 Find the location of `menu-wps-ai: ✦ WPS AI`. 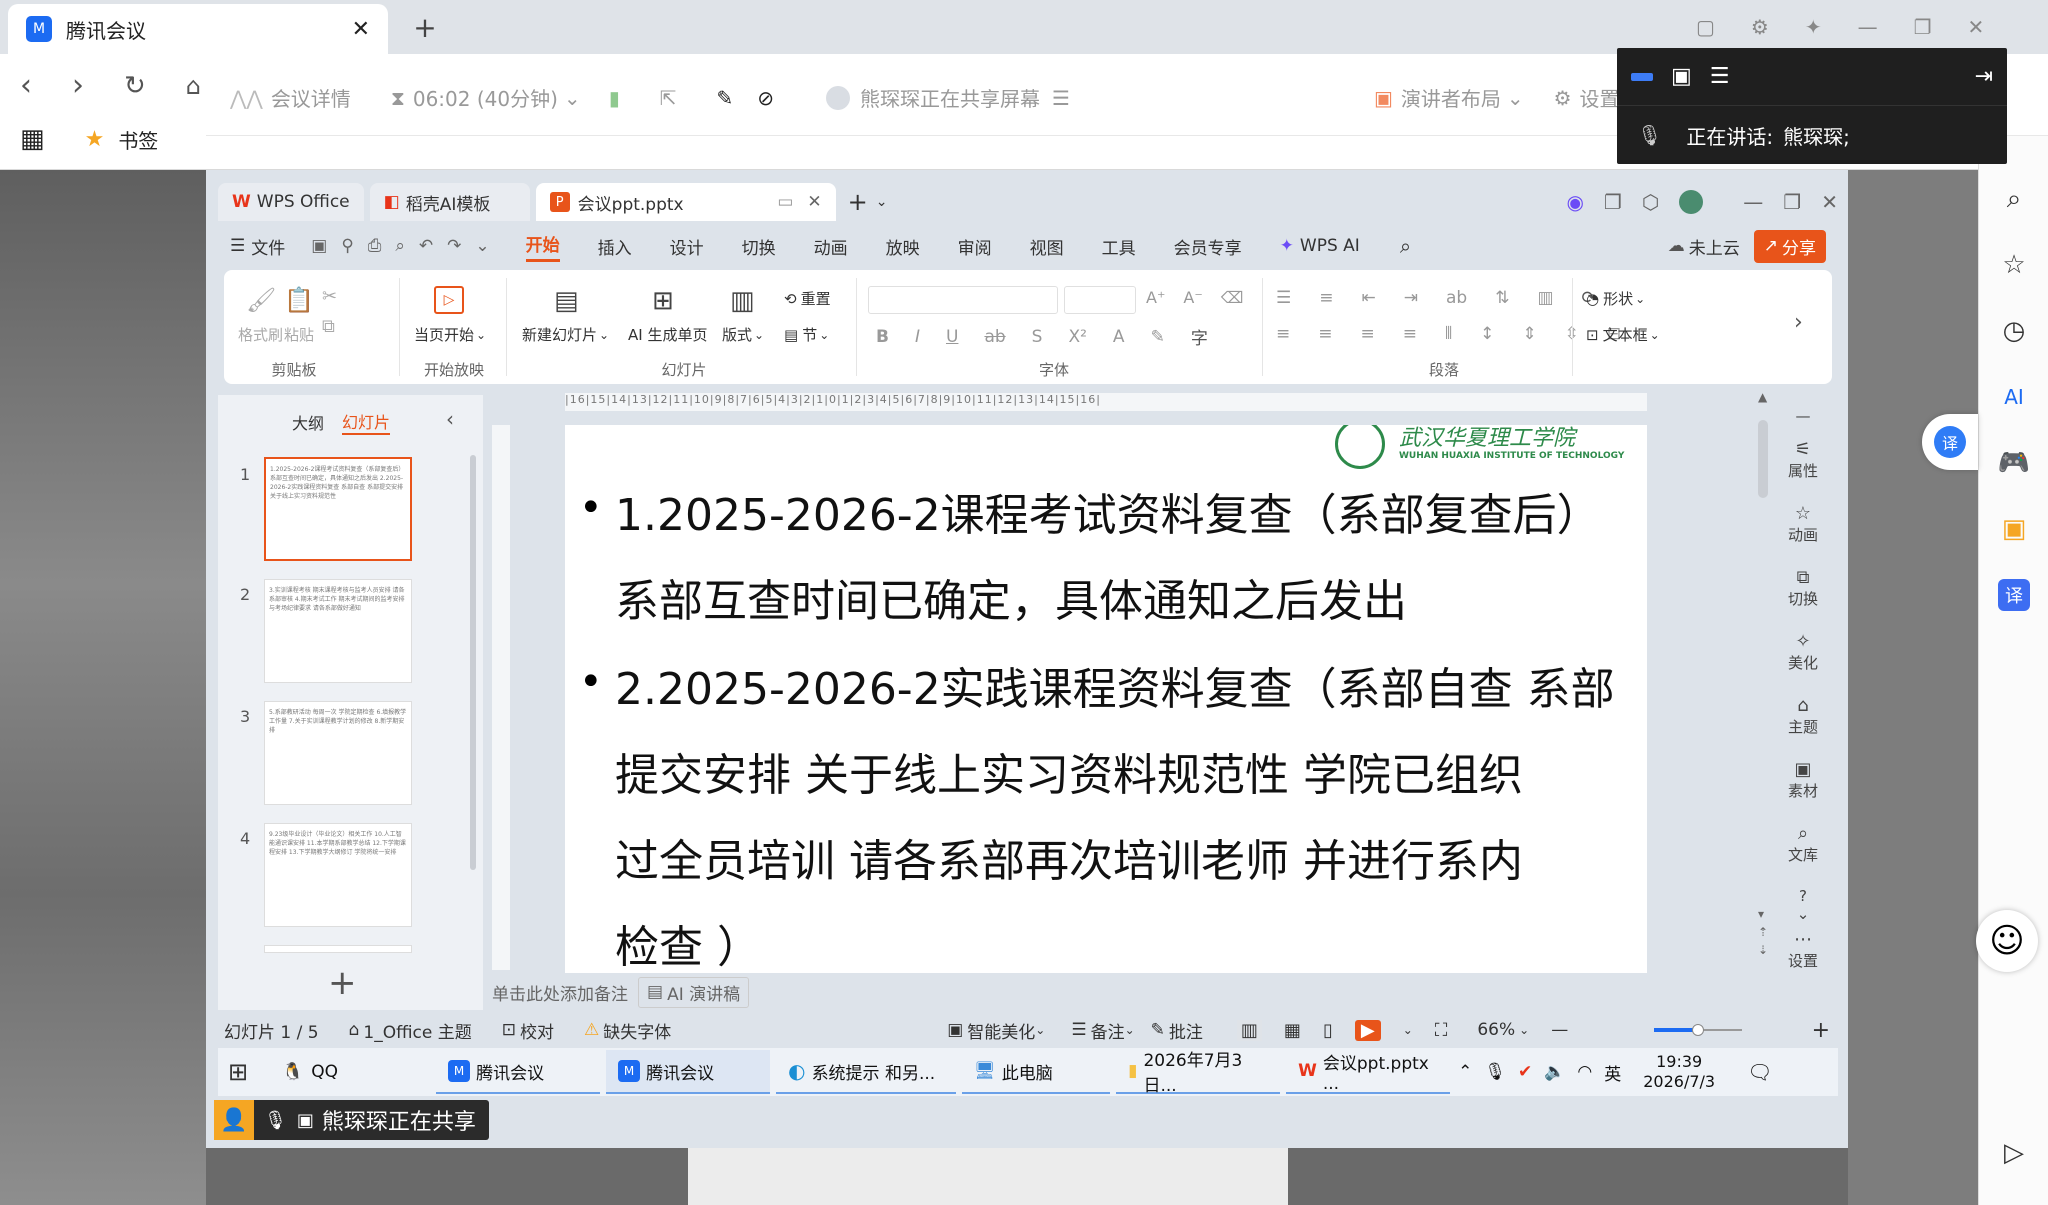

menu-wps-ai: ✦ WPS AI is located at coordinates (1320, 246).